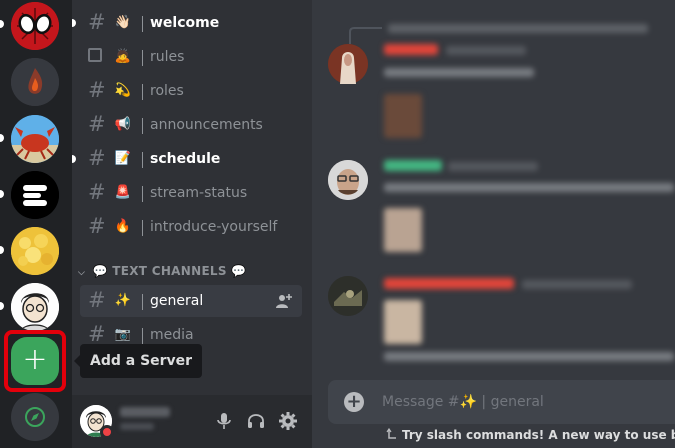 The width and height of the screenshot is (675, 448). I want to click on plus-icon: +, so click(35, 359).